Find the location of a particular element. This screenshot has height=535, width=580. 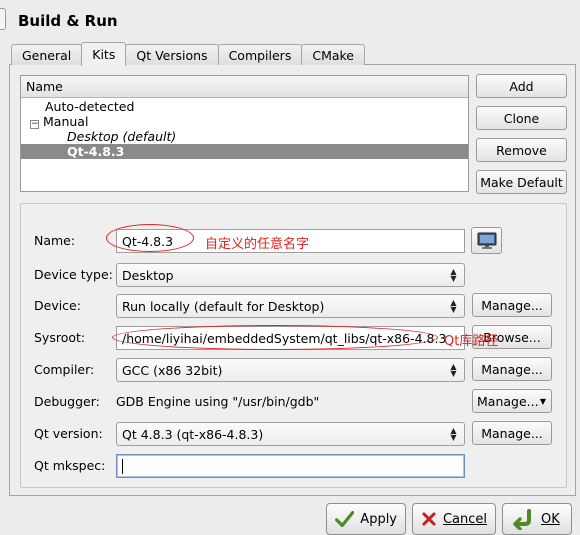

device-type-combo: Desktop ▲ ▼ is located at coordinates (290, 275).